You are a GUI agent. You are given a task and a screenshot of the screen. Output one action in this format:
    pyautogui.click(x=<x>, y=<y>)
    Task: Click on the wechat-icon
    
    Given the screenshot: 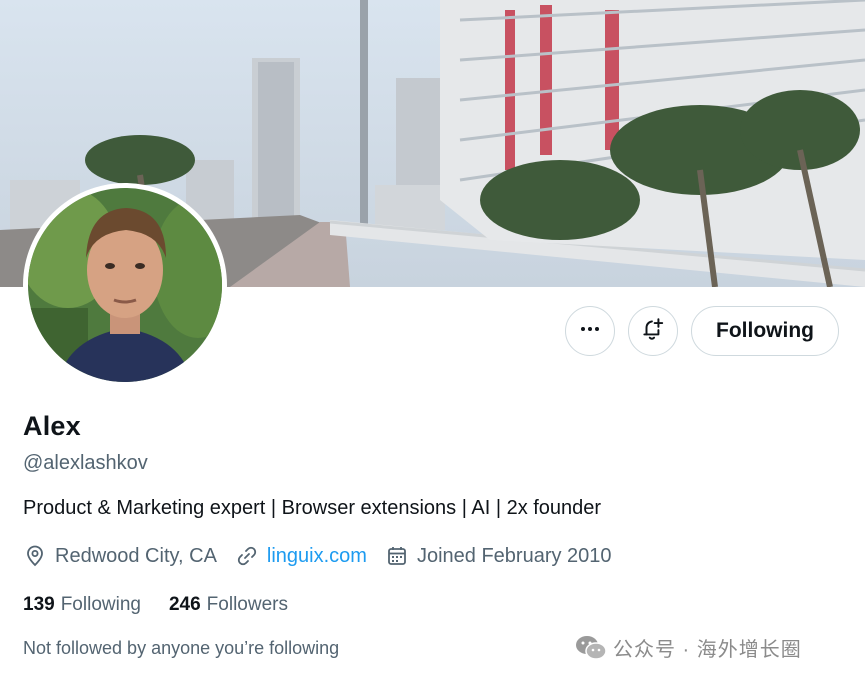 What is the action you would take?
    pyautogui.click(x=591, y=648)
    